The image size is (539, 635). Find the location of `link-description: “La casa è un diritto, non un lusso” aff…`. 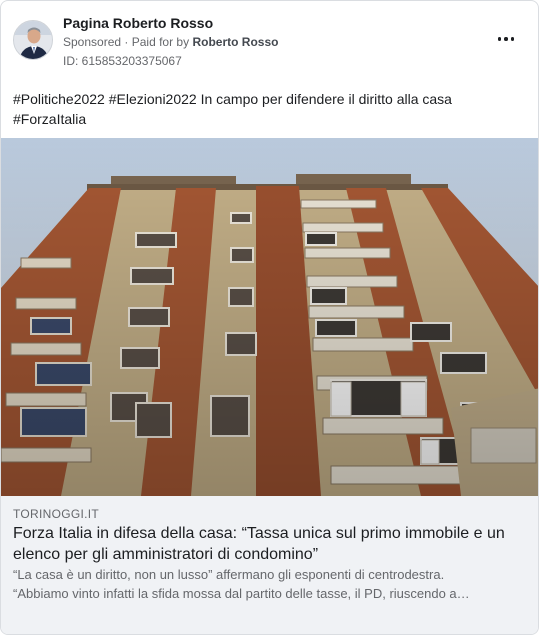

link-description: “La casa è un diritto, non un lusso” aff… is located at coordinates (270, 584).